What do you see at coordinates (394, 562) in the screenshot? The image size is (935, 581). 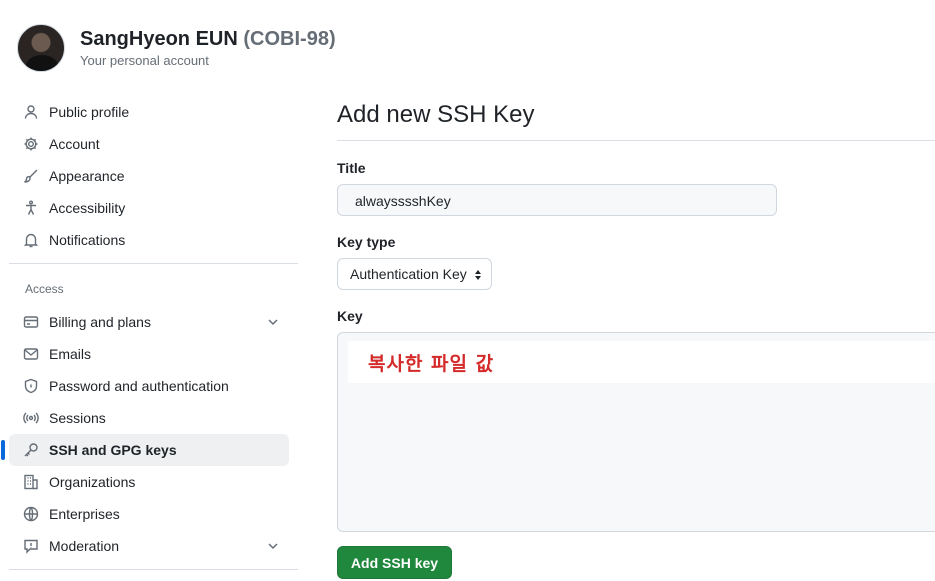 I see `add-ssh-key-button: Add SSH key` at bounding box center [394, 562].